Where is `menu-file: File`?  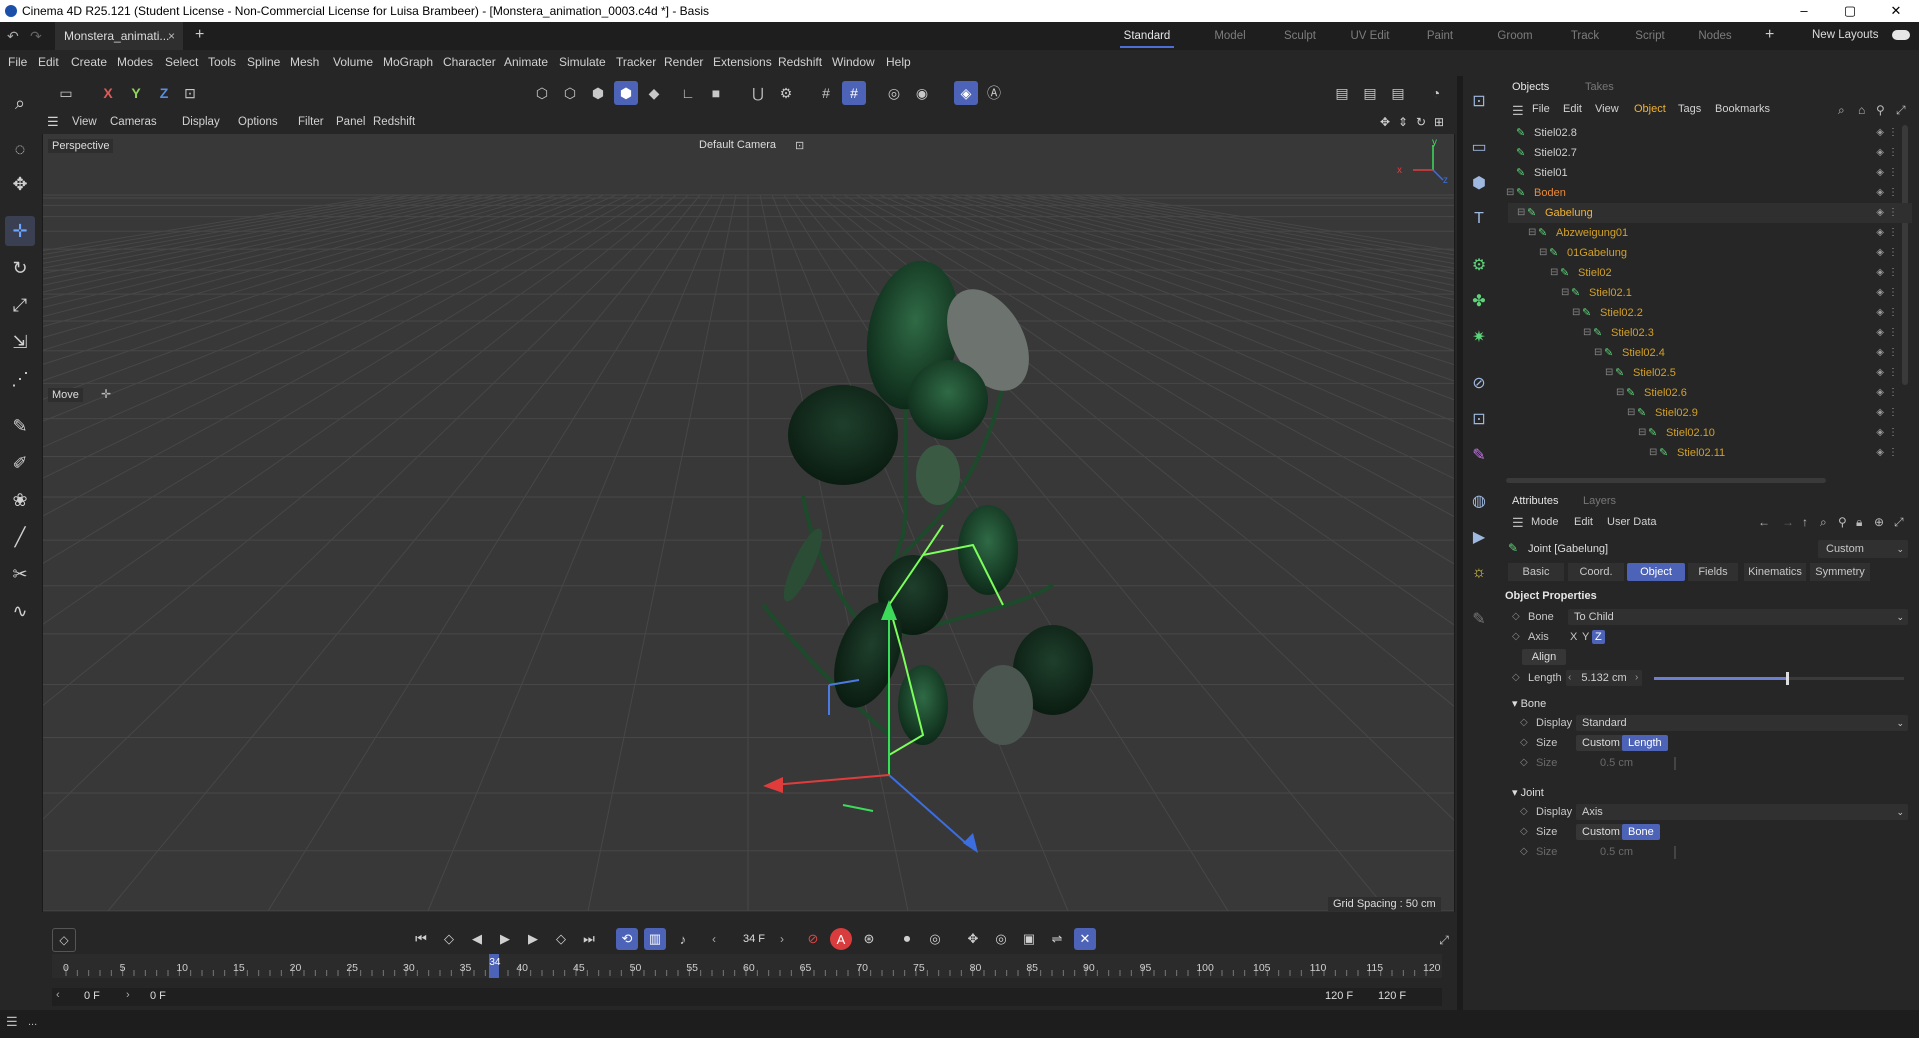
menu-file: File is located at coordinates (17, 62).